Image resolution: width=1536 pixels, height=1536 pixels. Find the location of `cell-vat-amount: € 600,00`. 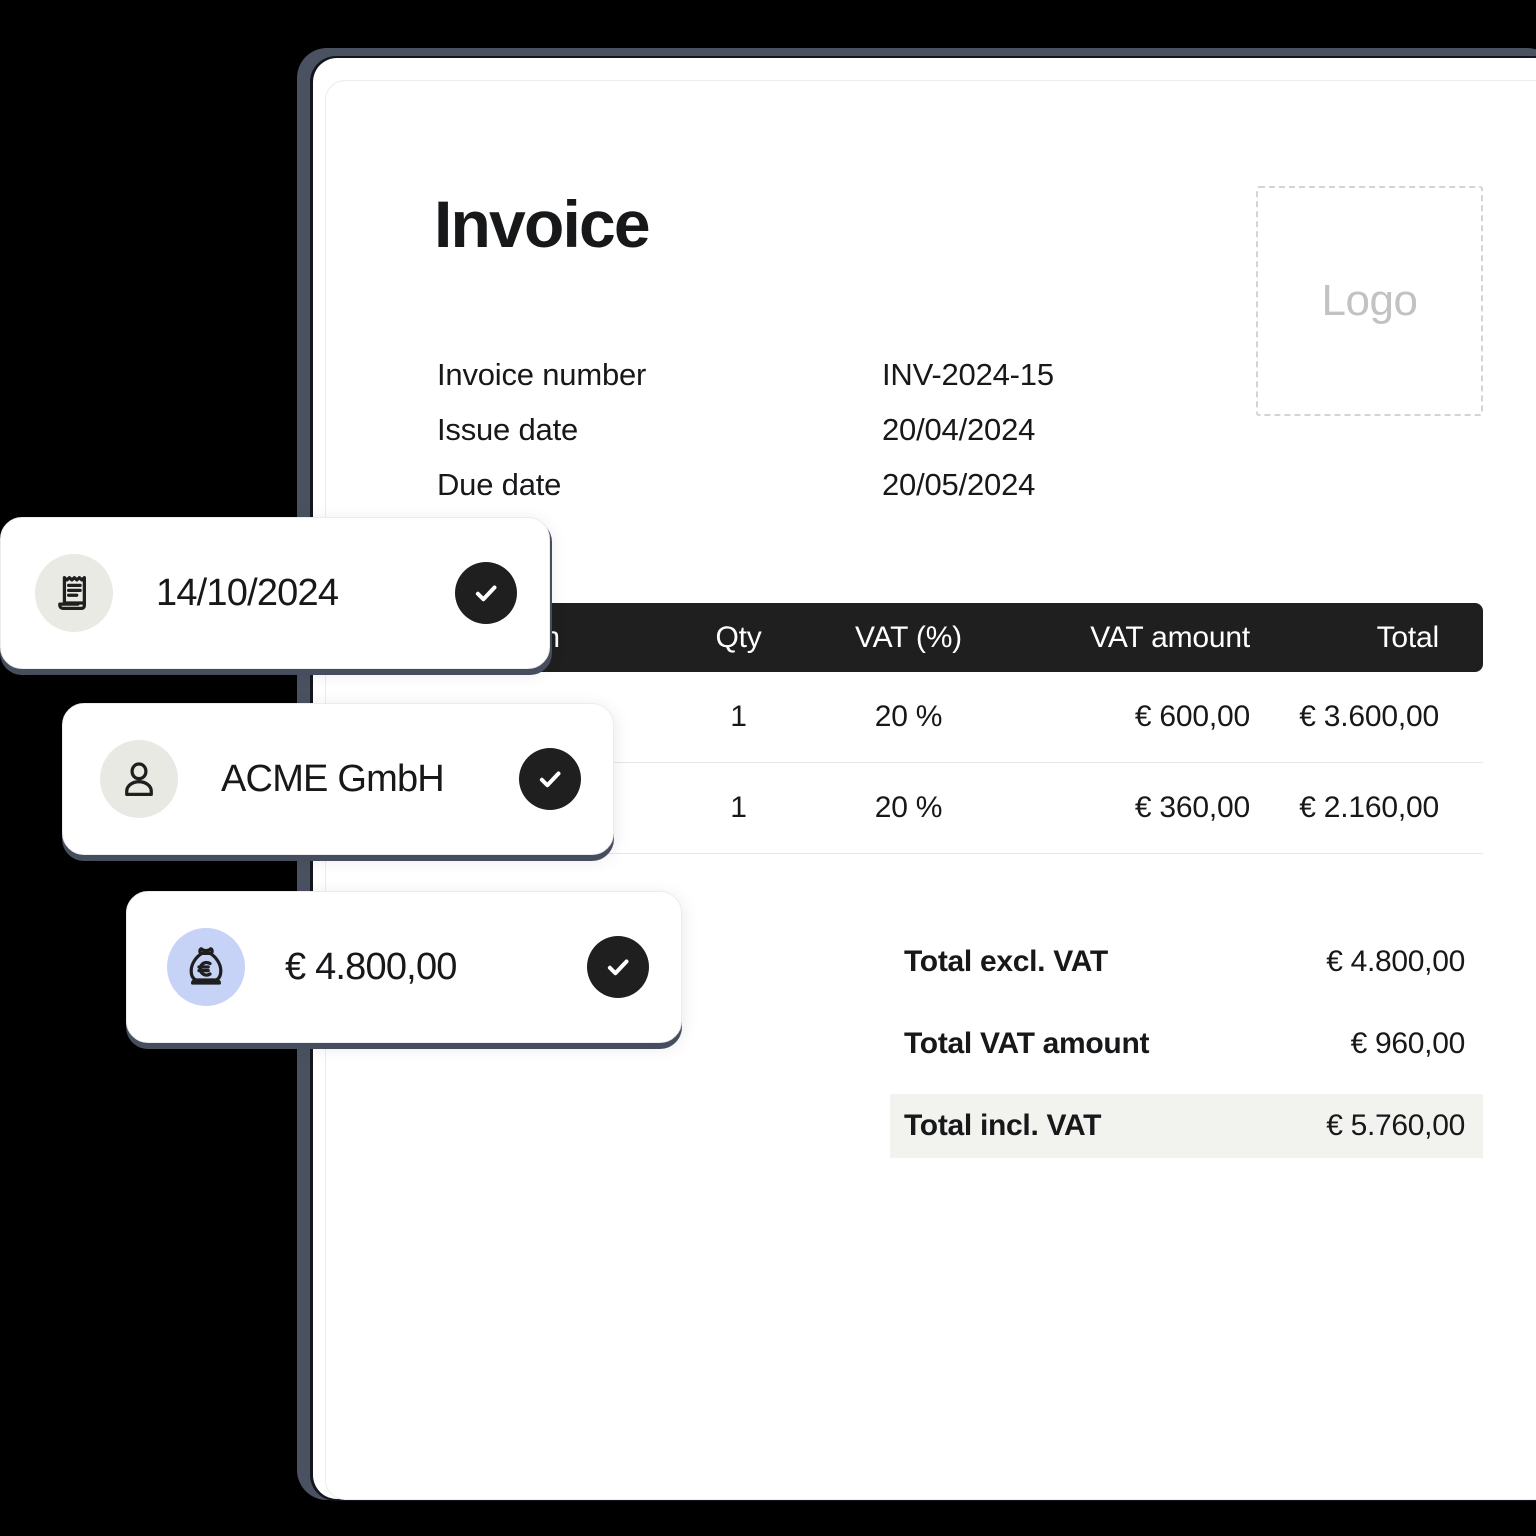

cell-vat-amount: € 600,00 is located at coordinates (1192, 716).